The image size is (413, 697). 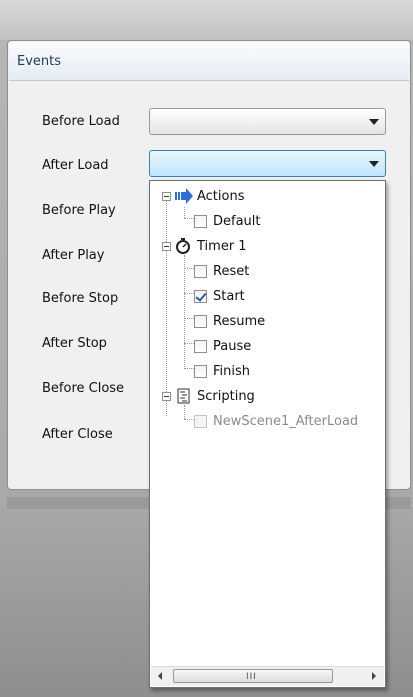 I want to click on after-load-label: After Load, so click(x=75, y=165).